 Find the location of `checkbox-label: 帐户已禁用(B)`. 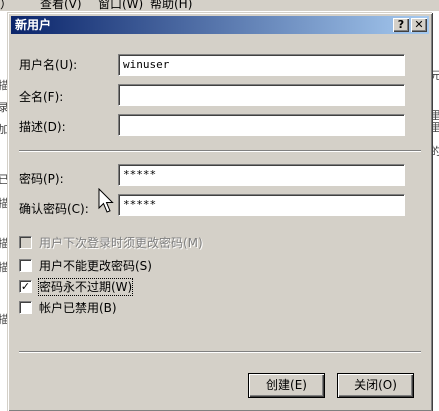

checkbox-label: 帐户已禁用(B) is located at coordinates (78, 308).